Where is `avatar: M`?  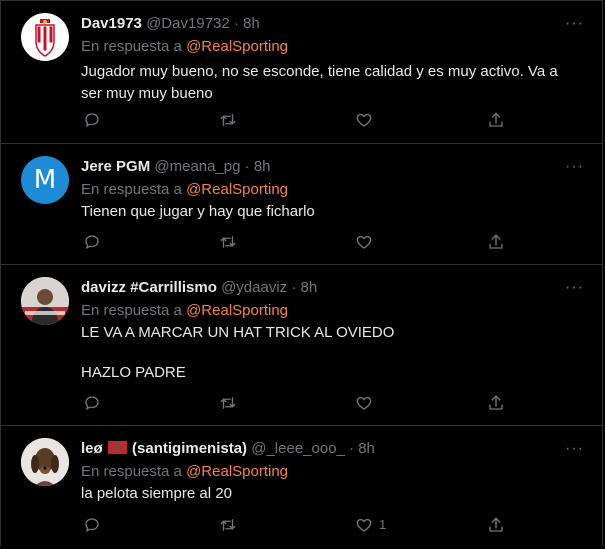 avatar: M is located at coordinates (45, 180).